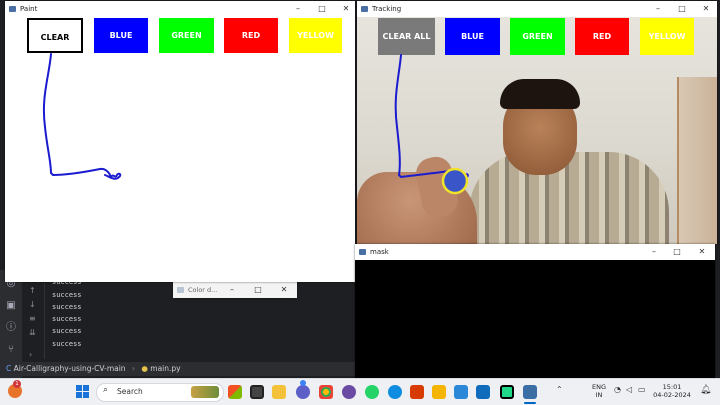  I want to click on python-file-icon: ●, so click(144, 368).